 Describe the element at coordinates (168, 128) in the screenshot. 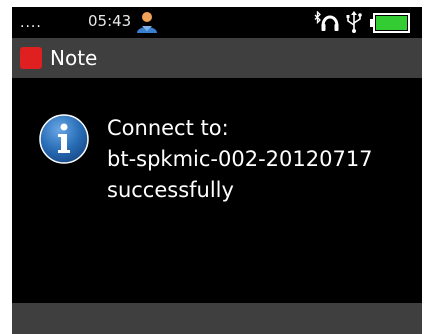

I see `message-line: Connect to:` at that location.